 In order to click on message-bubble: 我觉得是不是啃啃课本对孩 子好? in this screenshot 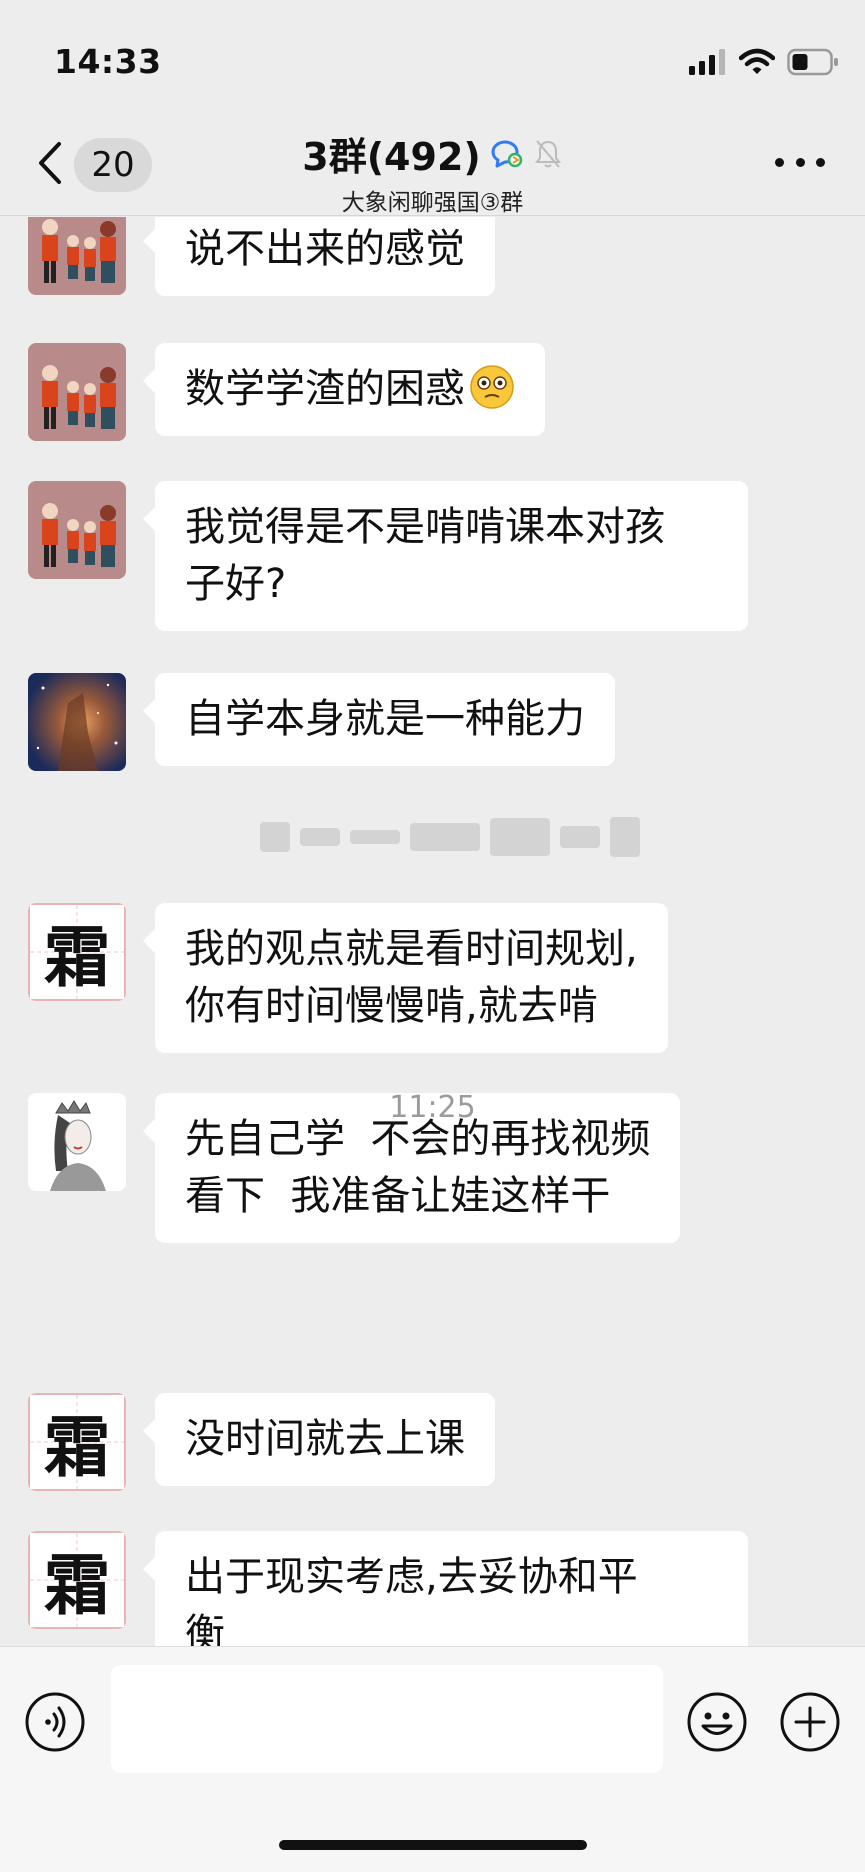, I will do `click(445, 556)`.